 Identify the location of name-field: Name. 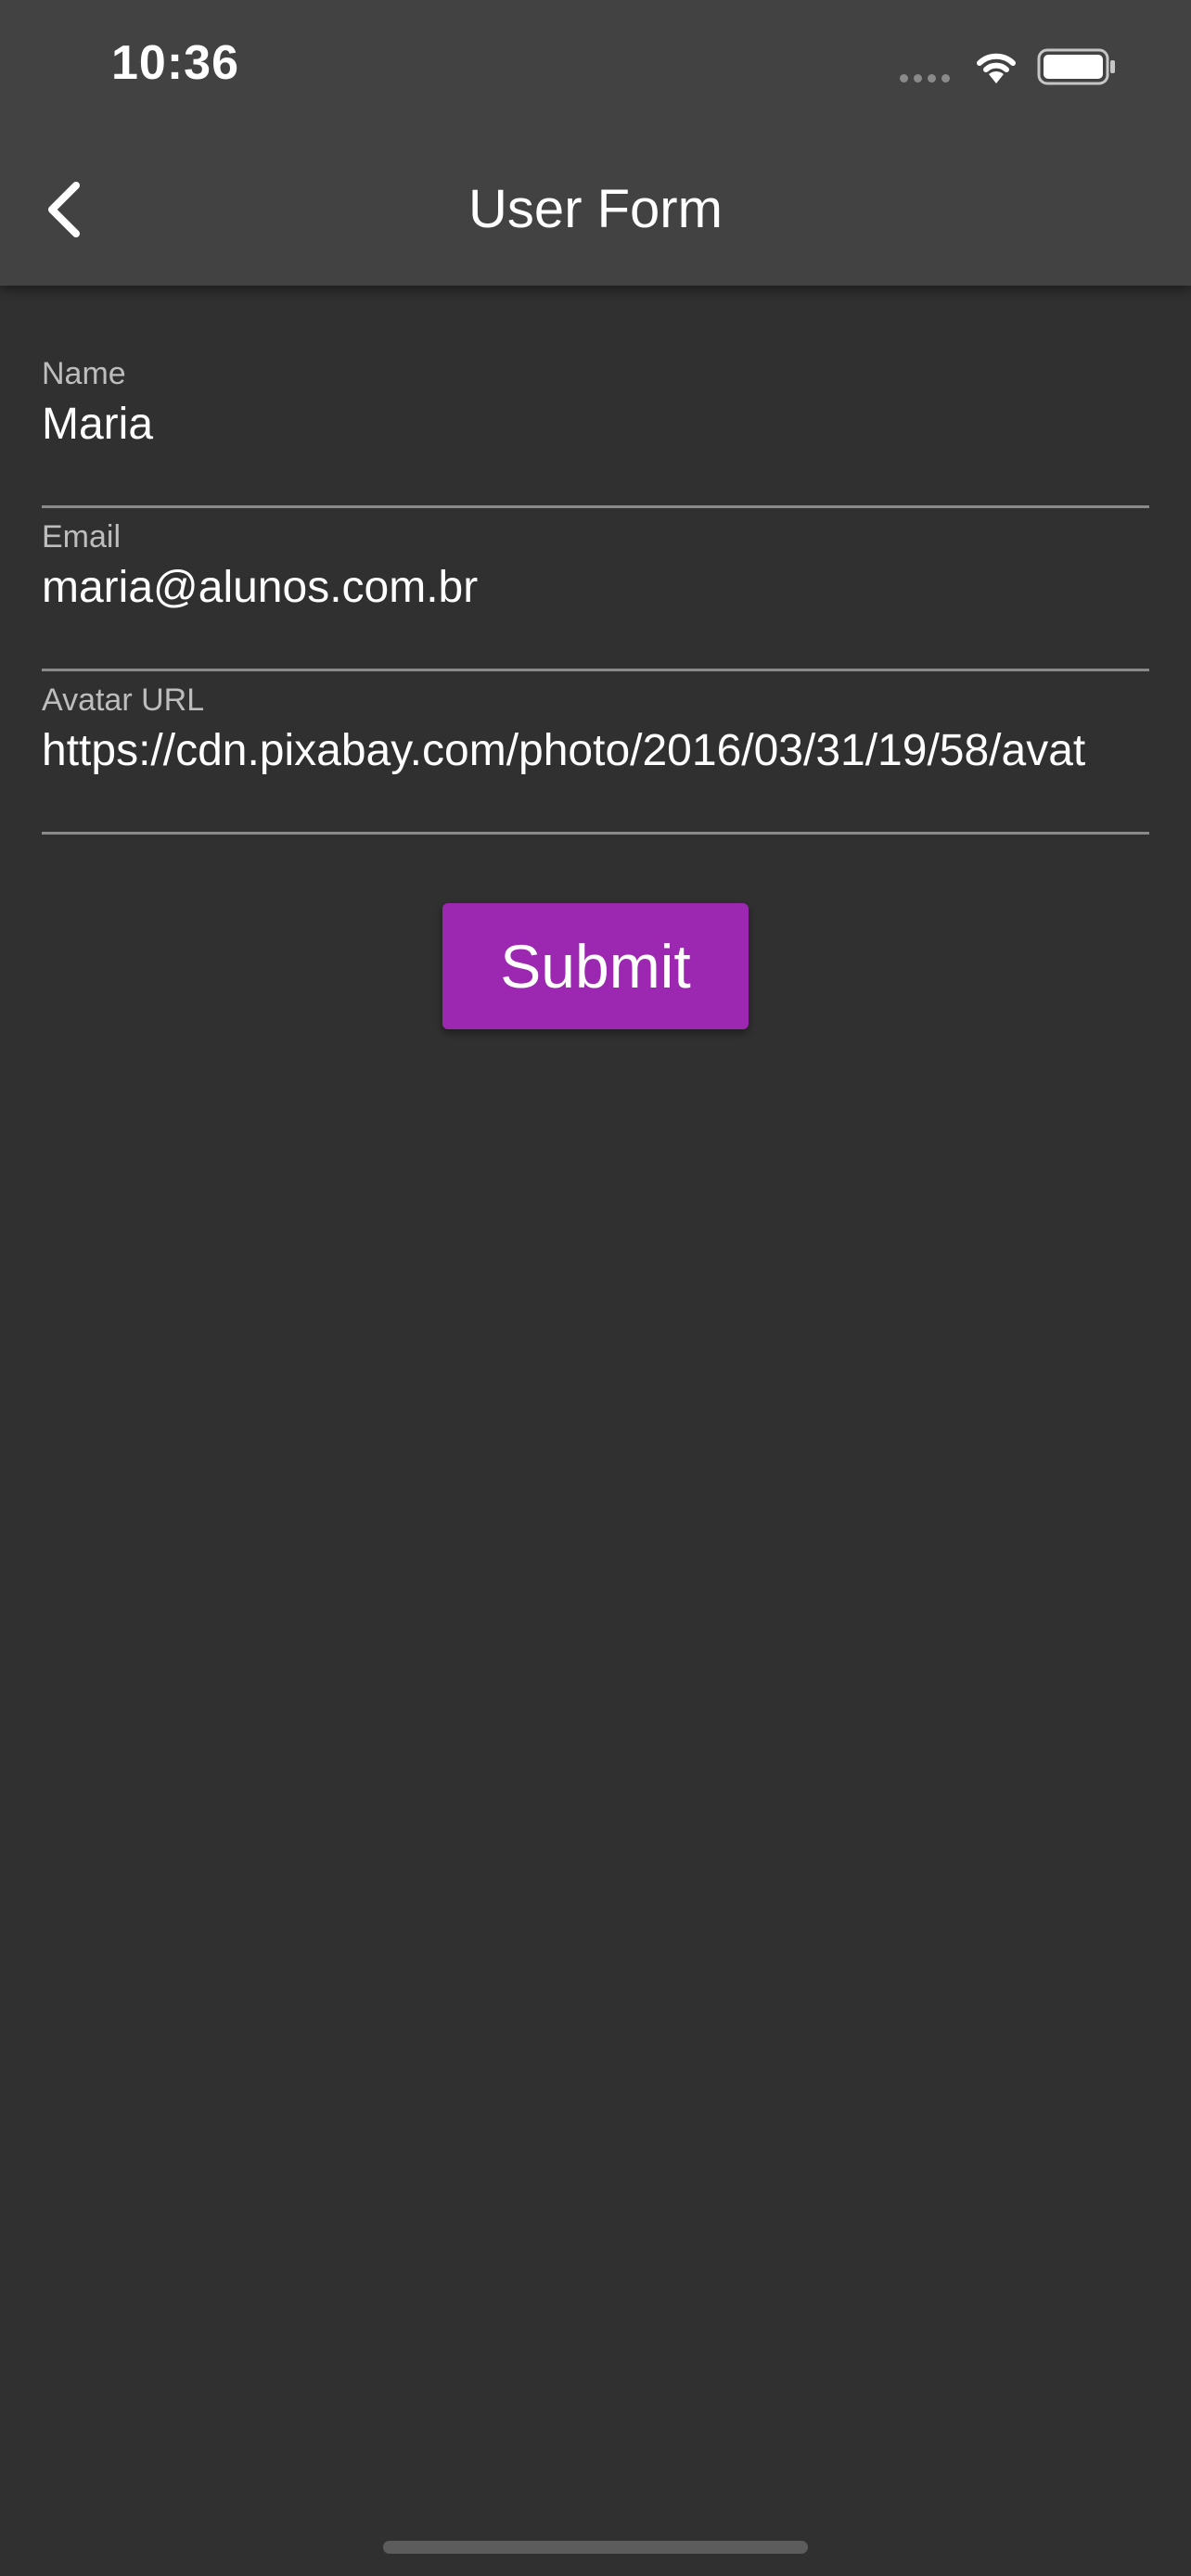
(595, 426).